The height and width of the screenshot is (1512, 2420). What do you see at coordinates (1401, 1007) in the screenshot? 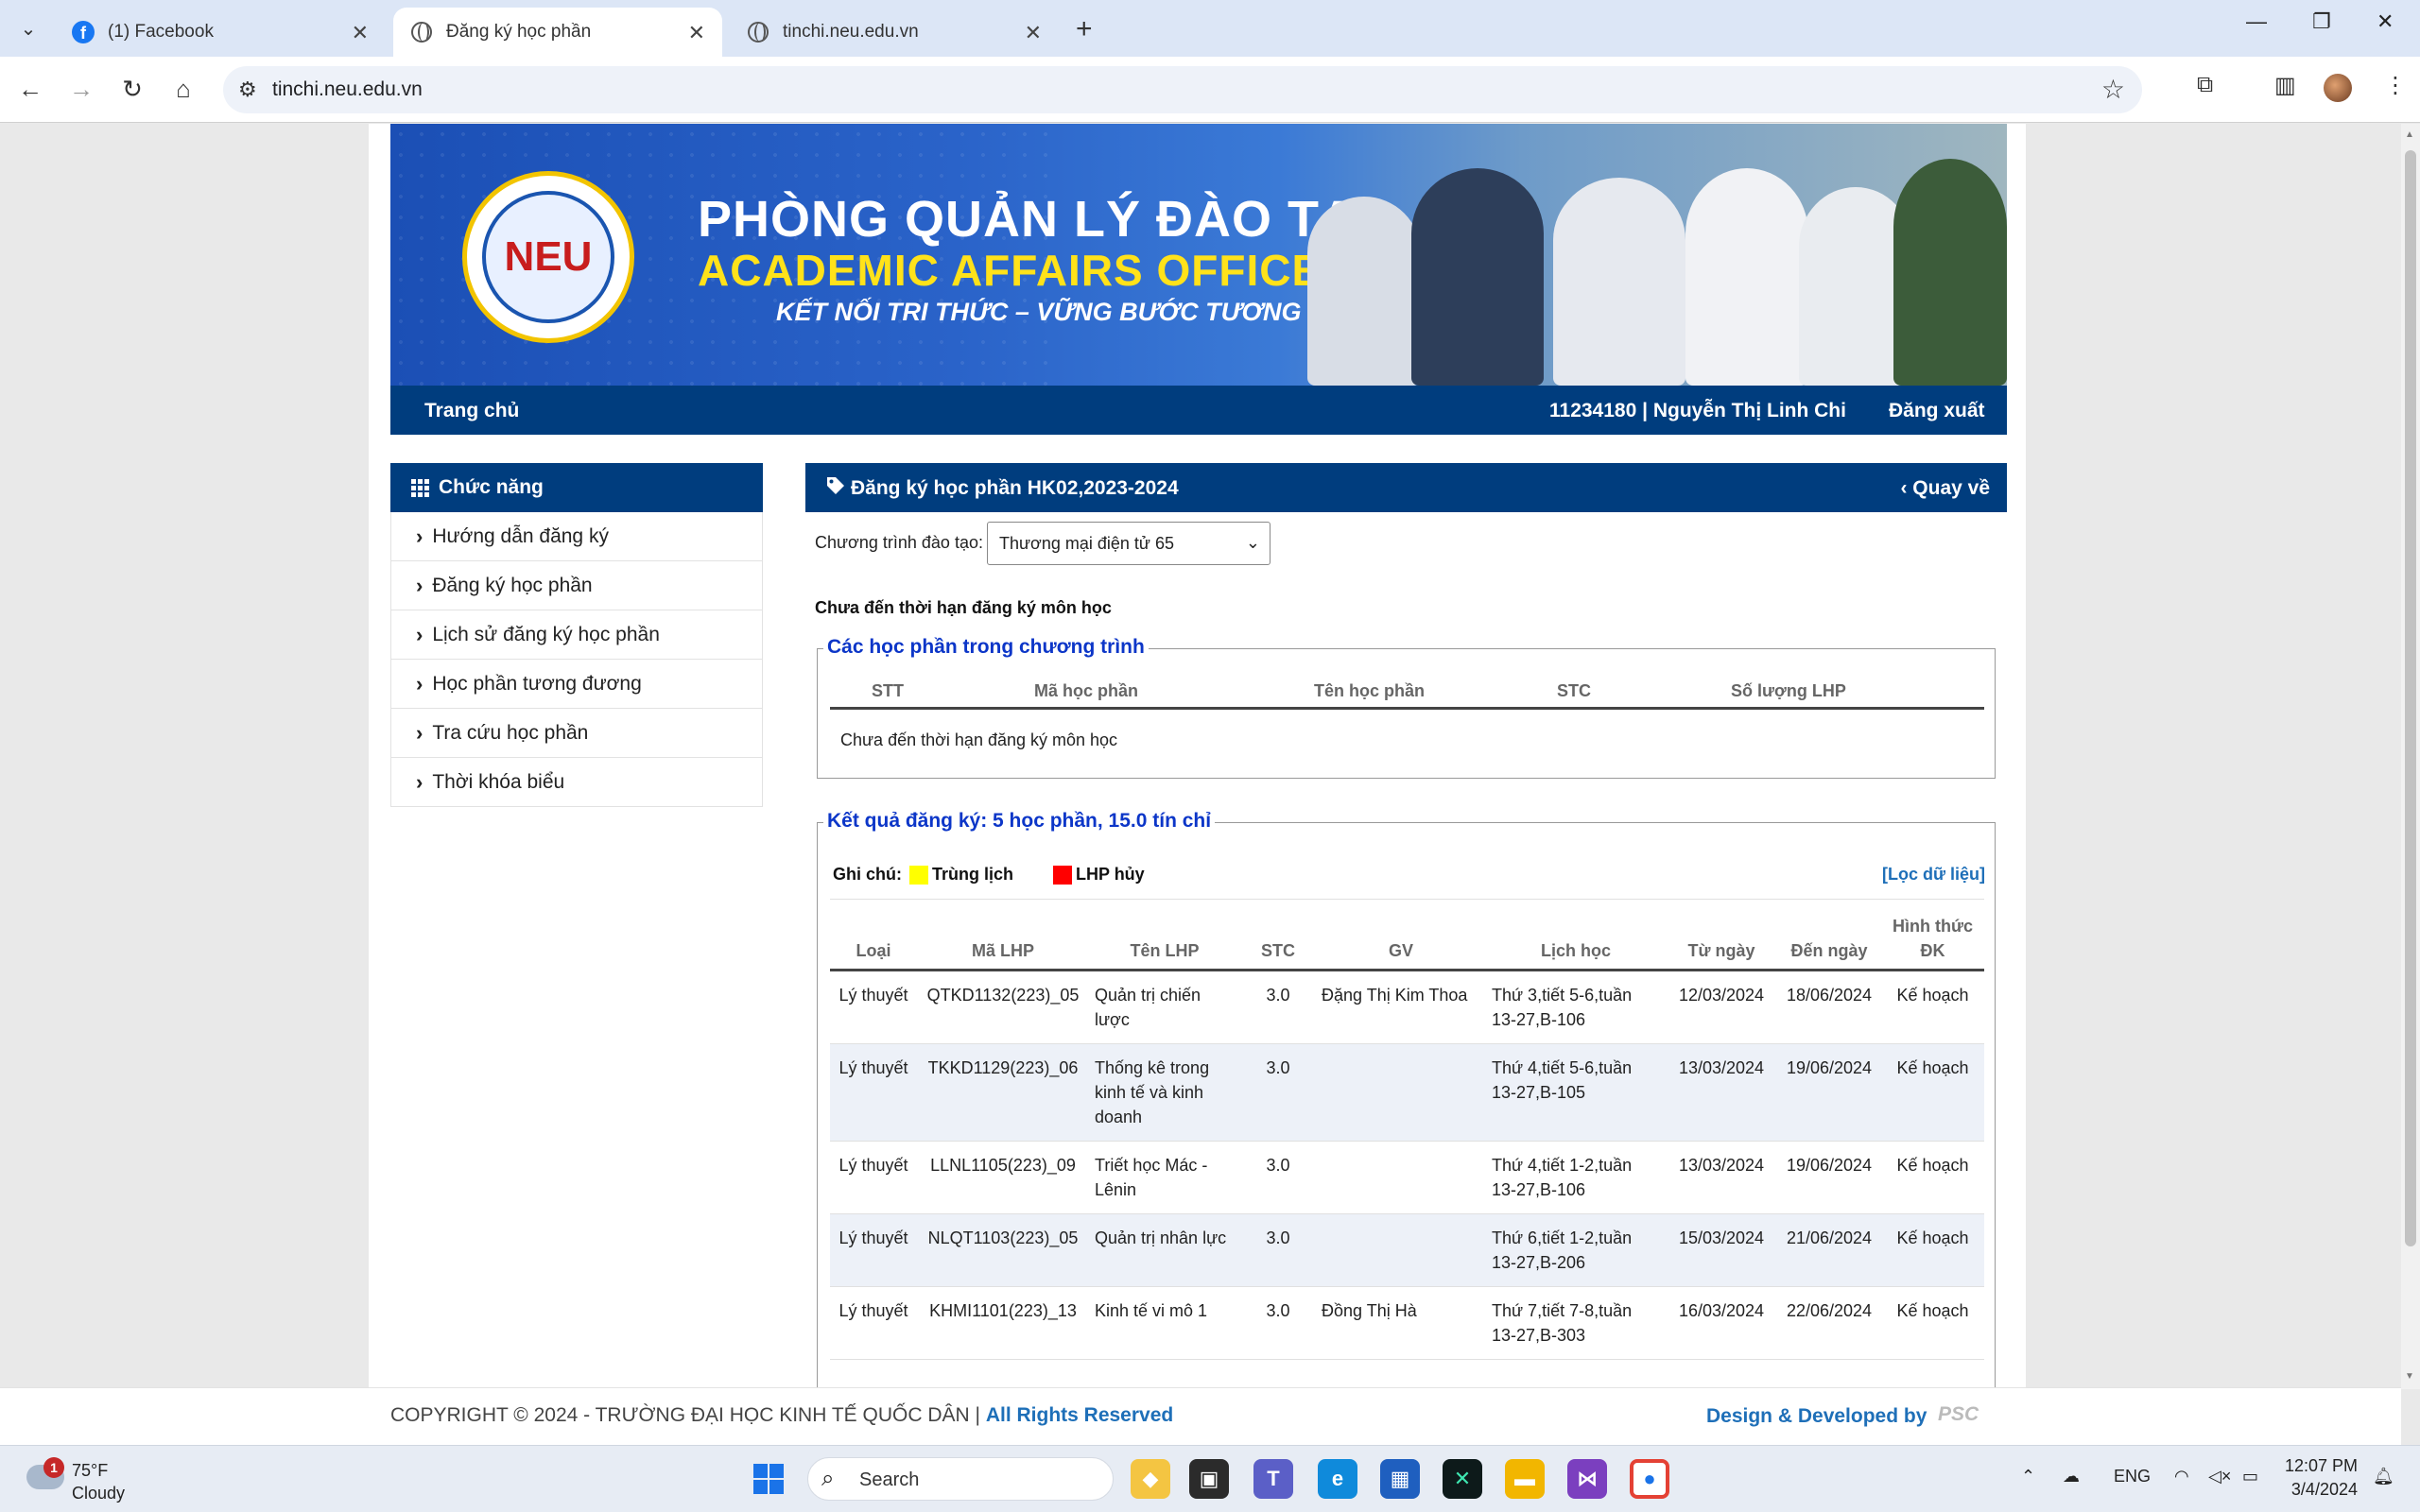
I see `cell-gv: Đặng Thị Kim Thoa` at bounding box center [1401, 1007].